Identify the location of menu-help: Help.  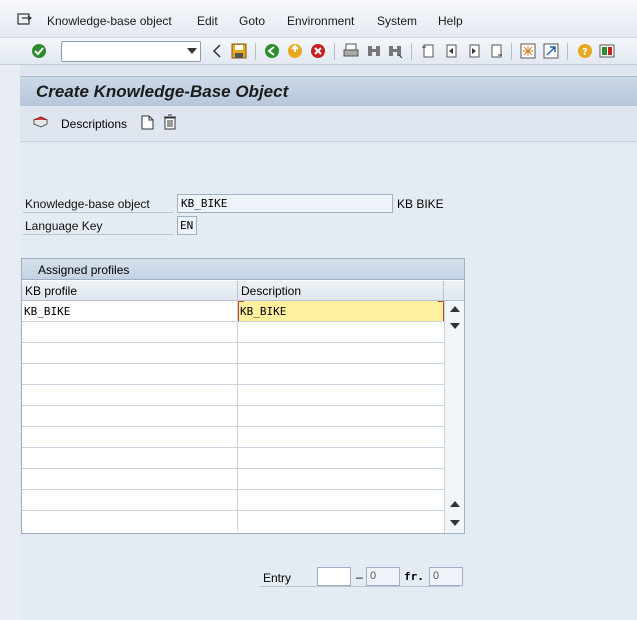
(450, 21).